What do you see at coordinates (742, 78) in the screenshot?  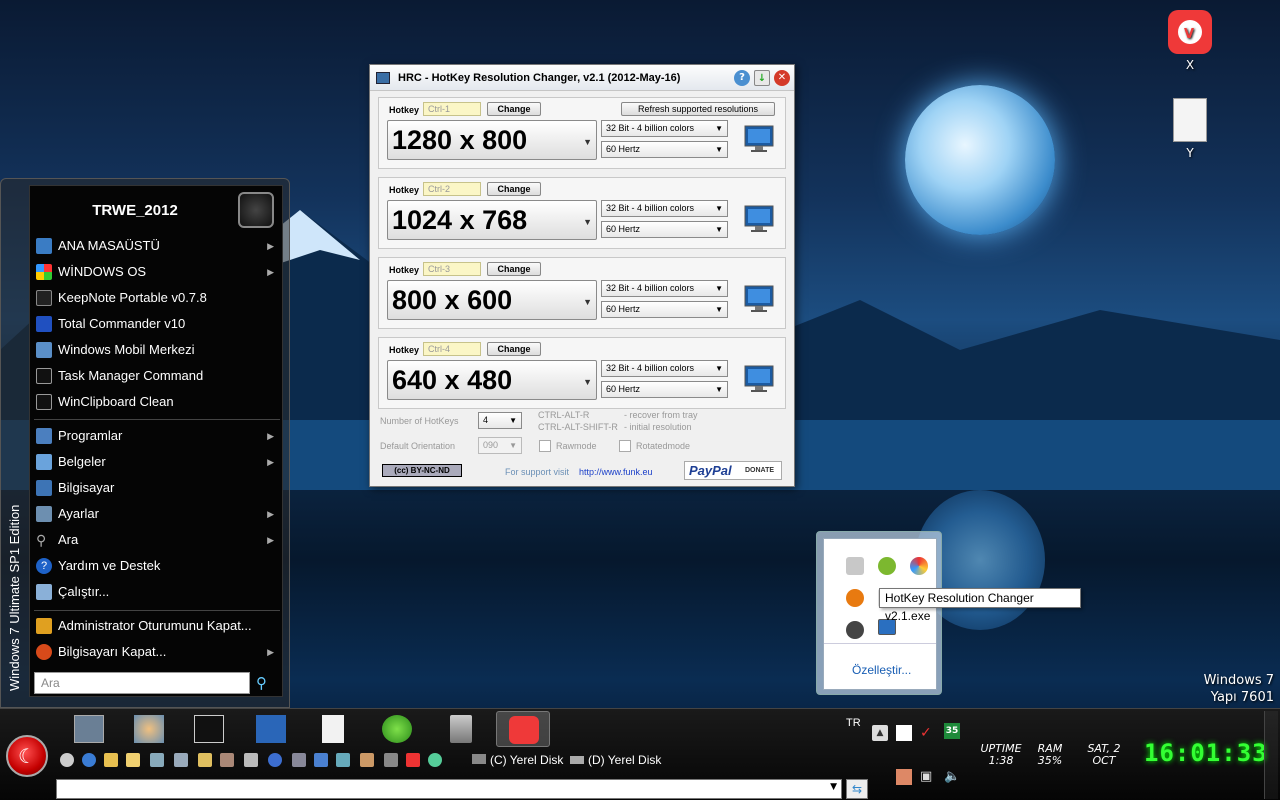 I see `help-icon: ?` at bounding box center [742, 78].